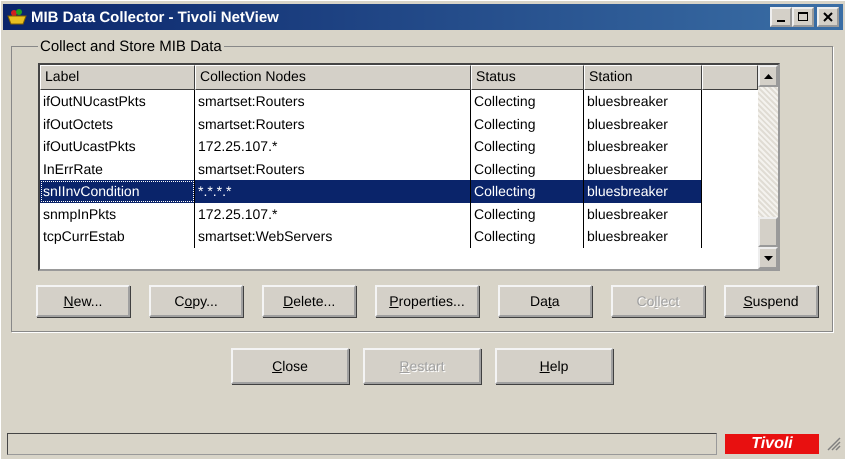  I want to click on close-button, so click(828, 17).